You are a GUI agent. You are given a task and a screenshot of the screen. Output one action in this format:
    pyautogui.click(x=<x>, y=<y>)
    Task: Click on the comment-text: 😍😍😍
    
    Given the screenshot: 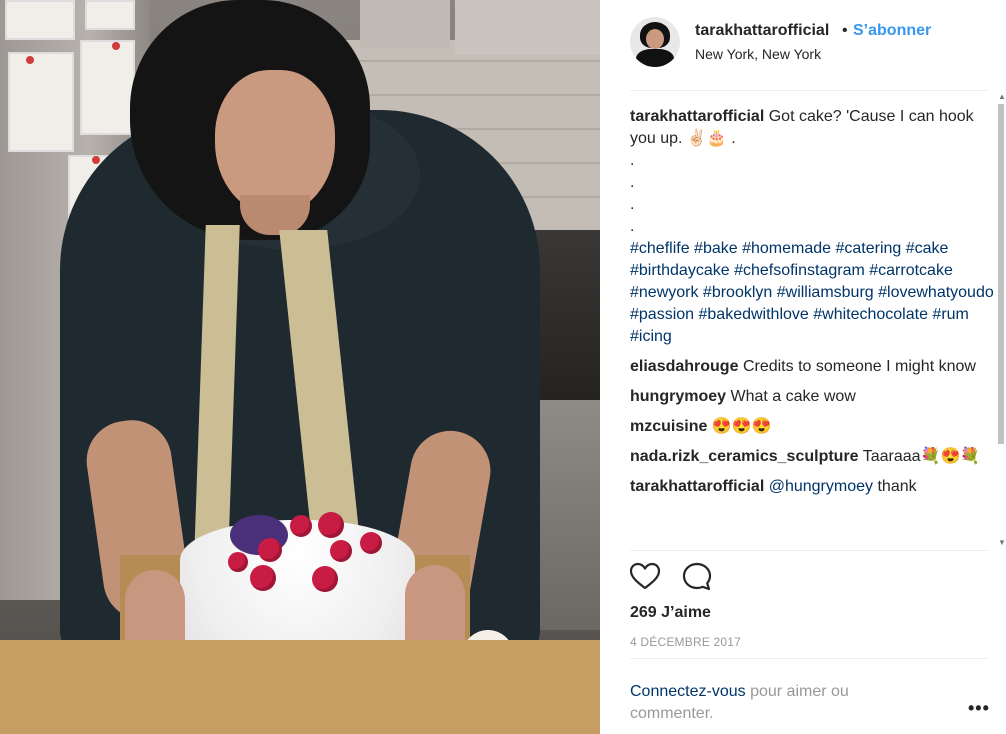 What is the action you would take?
    pyautogui.click(x=741, y=426)
    